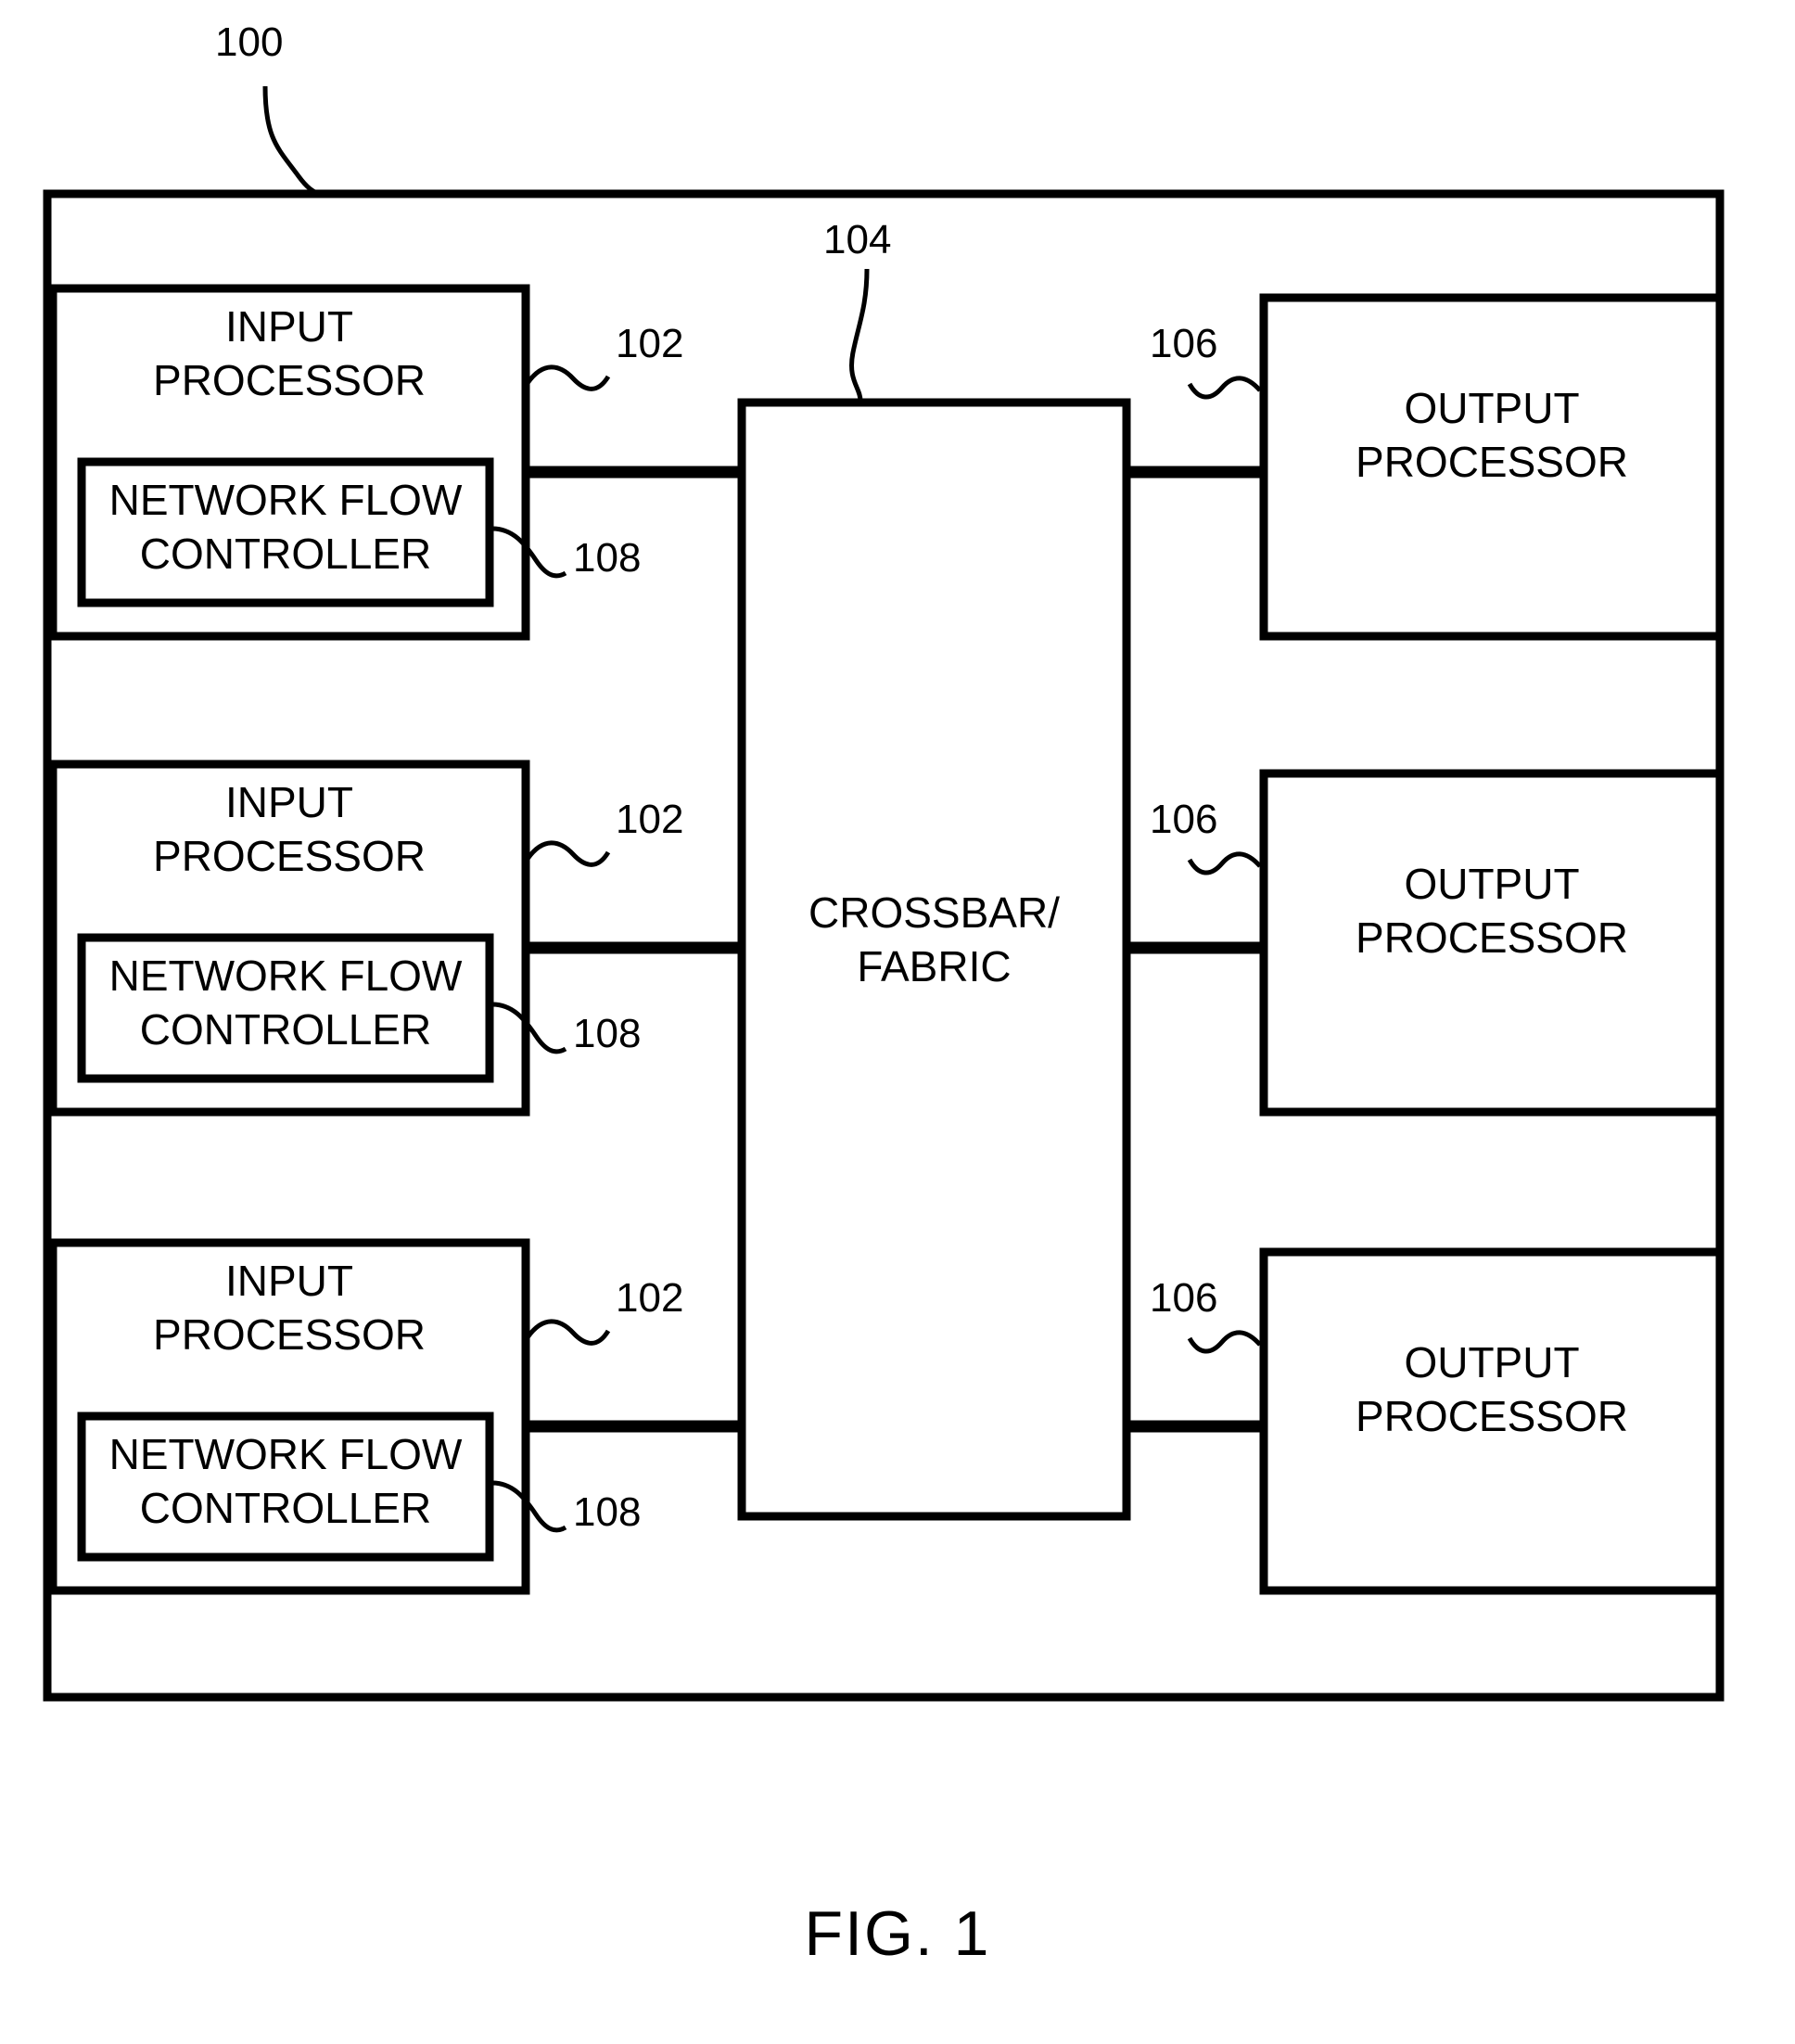  What do you see at coordinates (289, 380) in the screenshot?
I see `input-processor-label-1-line2: PROCESSOR` at bounding box center [289, 380].